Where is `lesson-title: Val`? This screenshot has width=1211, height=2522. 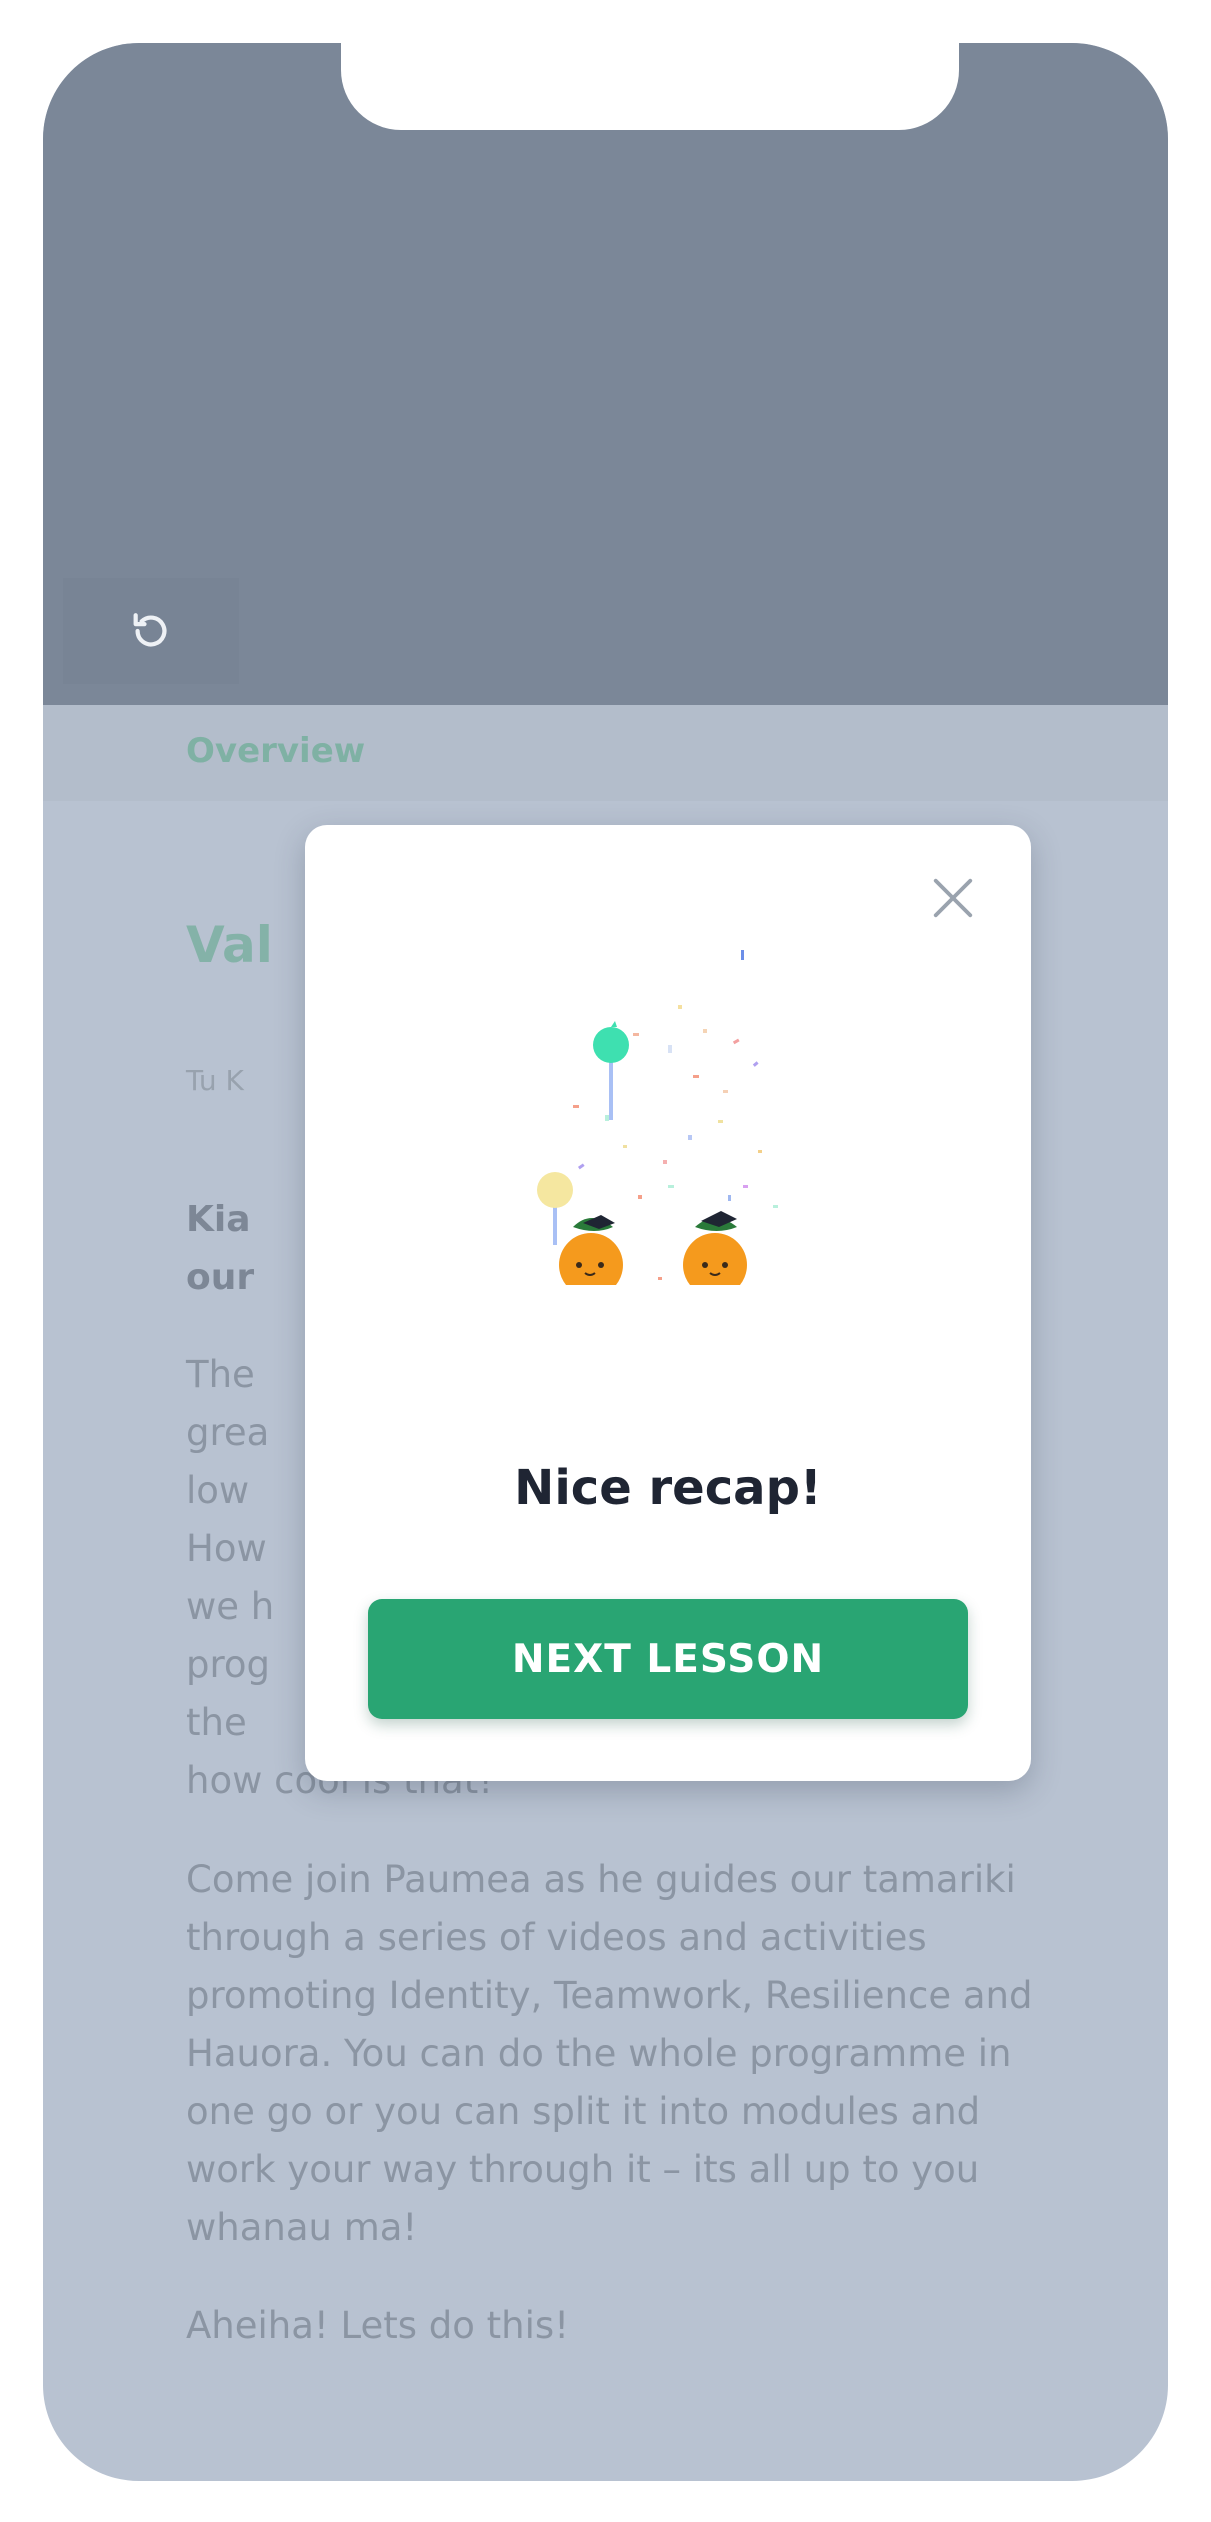
lesson-title: Val is located at coordinates (229, 945).